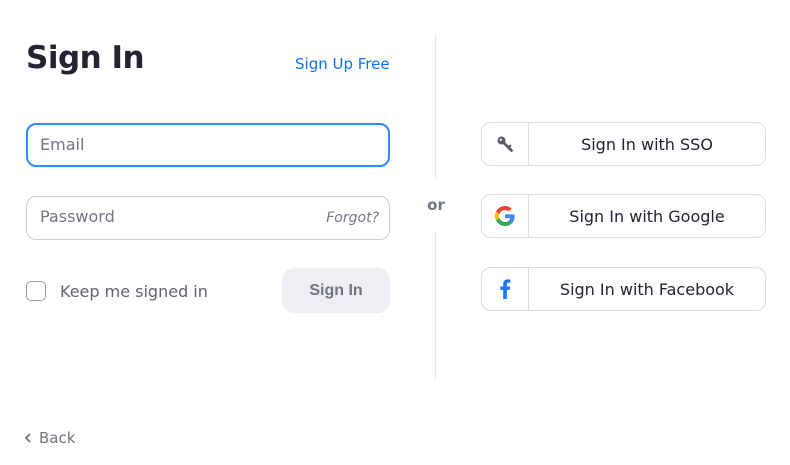  What do you see at coordinates (436, 205) in the screenshot?
I see `or-divider-label: or` at bounding box center [436, 205].